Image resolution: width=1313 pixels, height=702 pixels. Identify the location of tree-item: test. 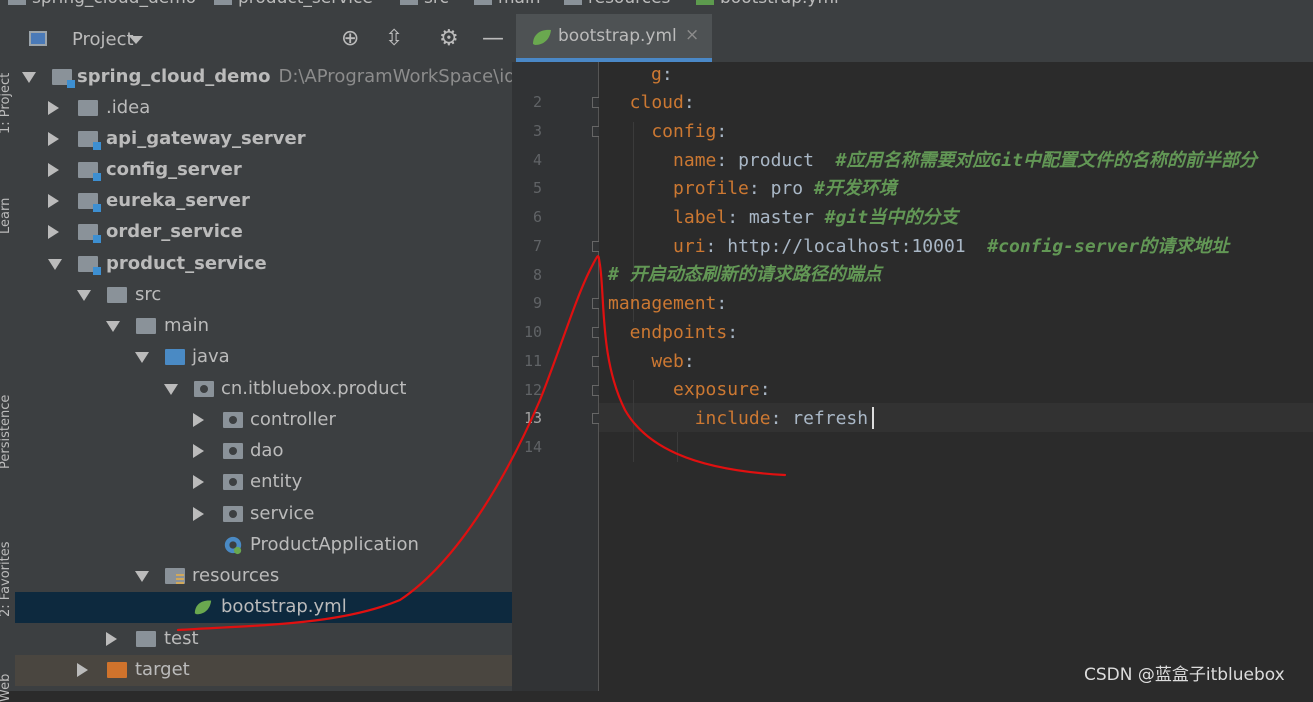
(263, 639).